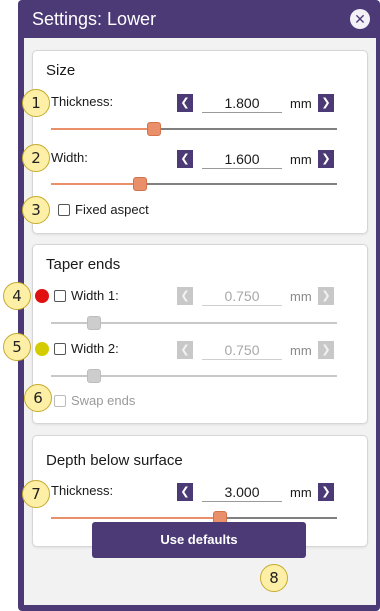 Image resolution: width=380 pixels, height=611 pixels. What do you see at coordinates (194, 184) in the screenshot?
I see `size-width-slider` at bounding box center [194, 184].